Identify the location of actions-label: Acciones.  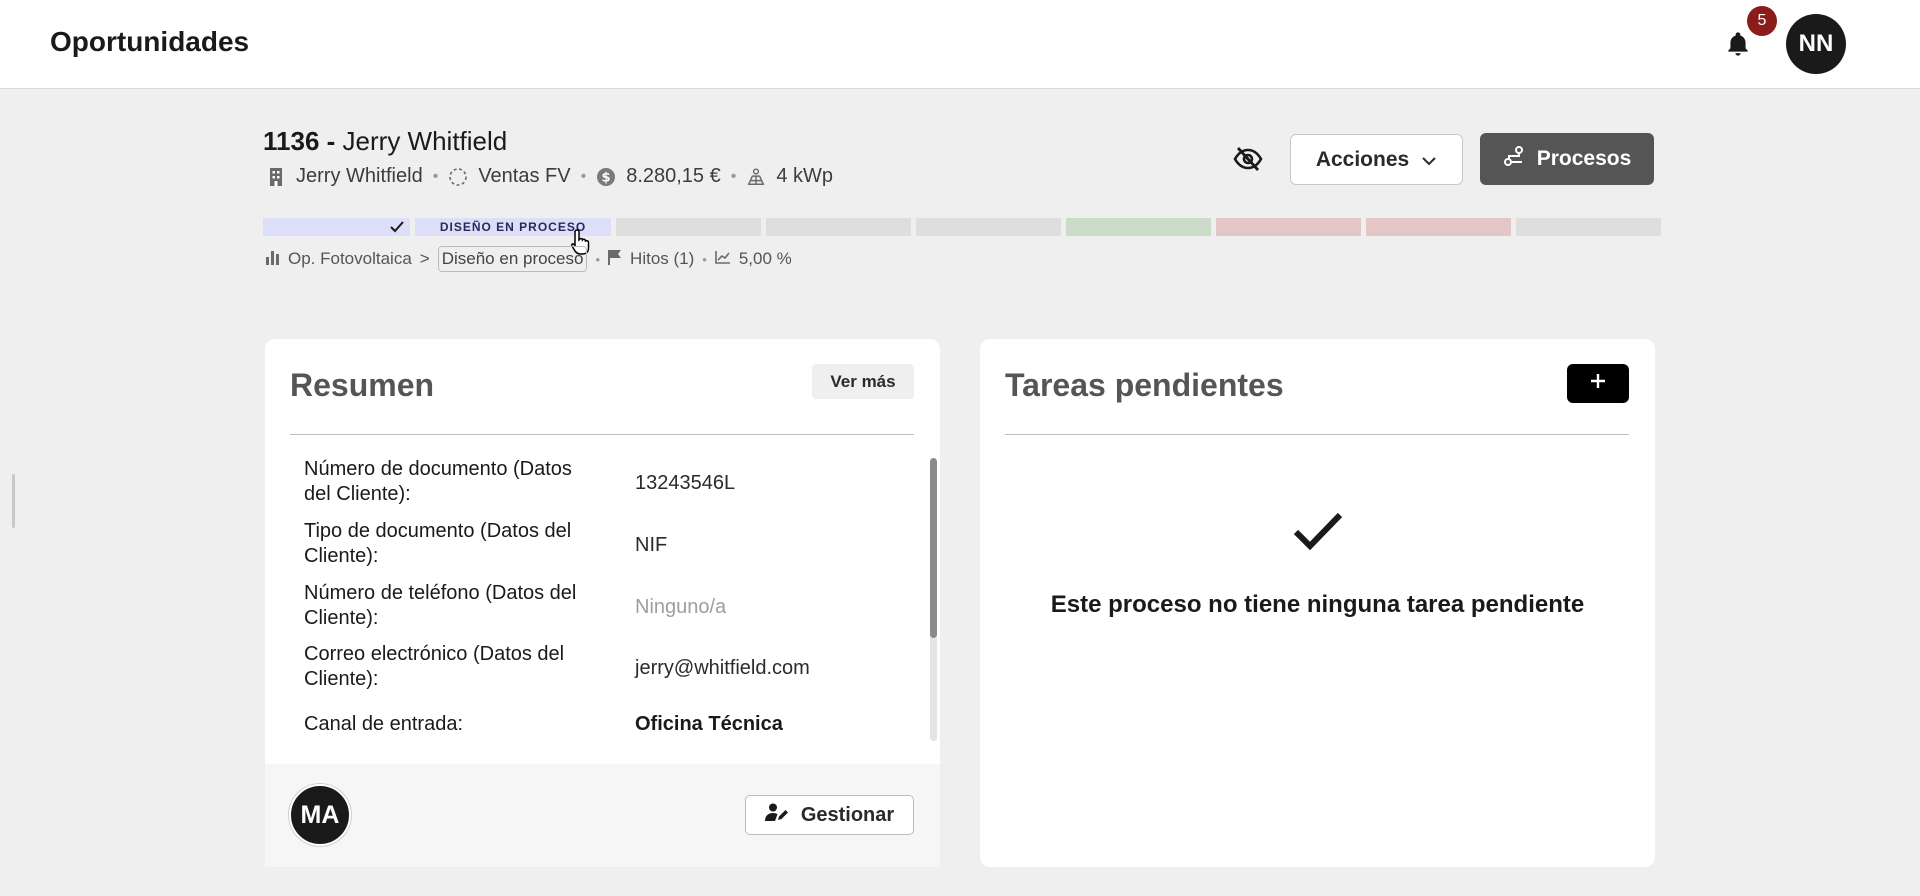
(1362, 159).